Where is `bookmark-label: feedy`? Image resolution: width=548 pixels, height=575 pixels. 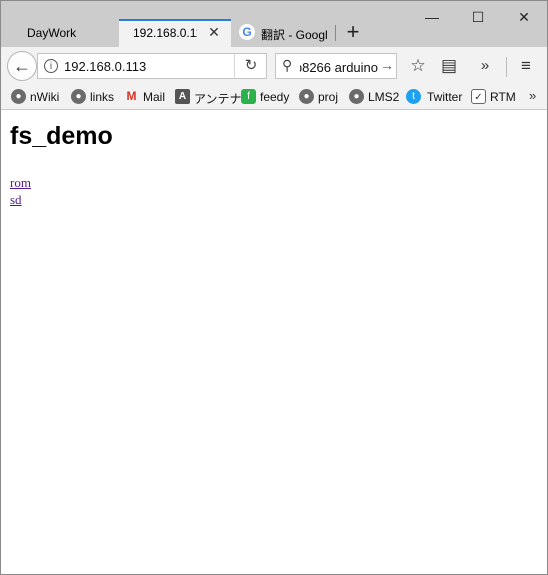
bookmark-label: feedy is located at coordinates (275, 97).